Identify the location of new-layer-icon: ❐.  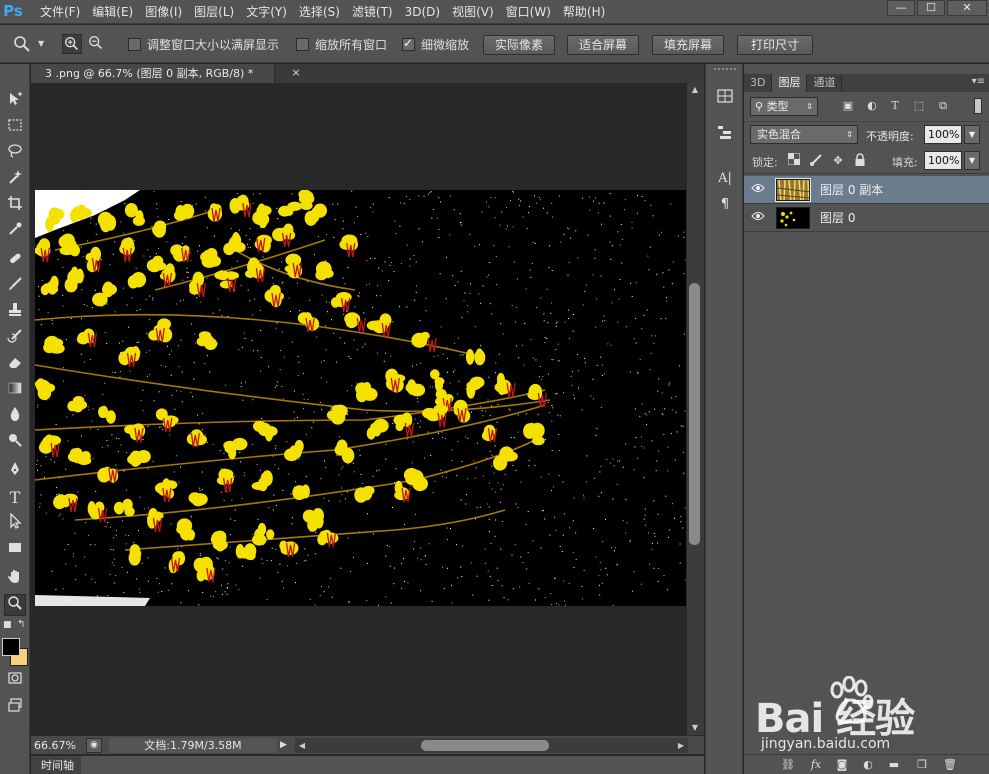
(922, 765).